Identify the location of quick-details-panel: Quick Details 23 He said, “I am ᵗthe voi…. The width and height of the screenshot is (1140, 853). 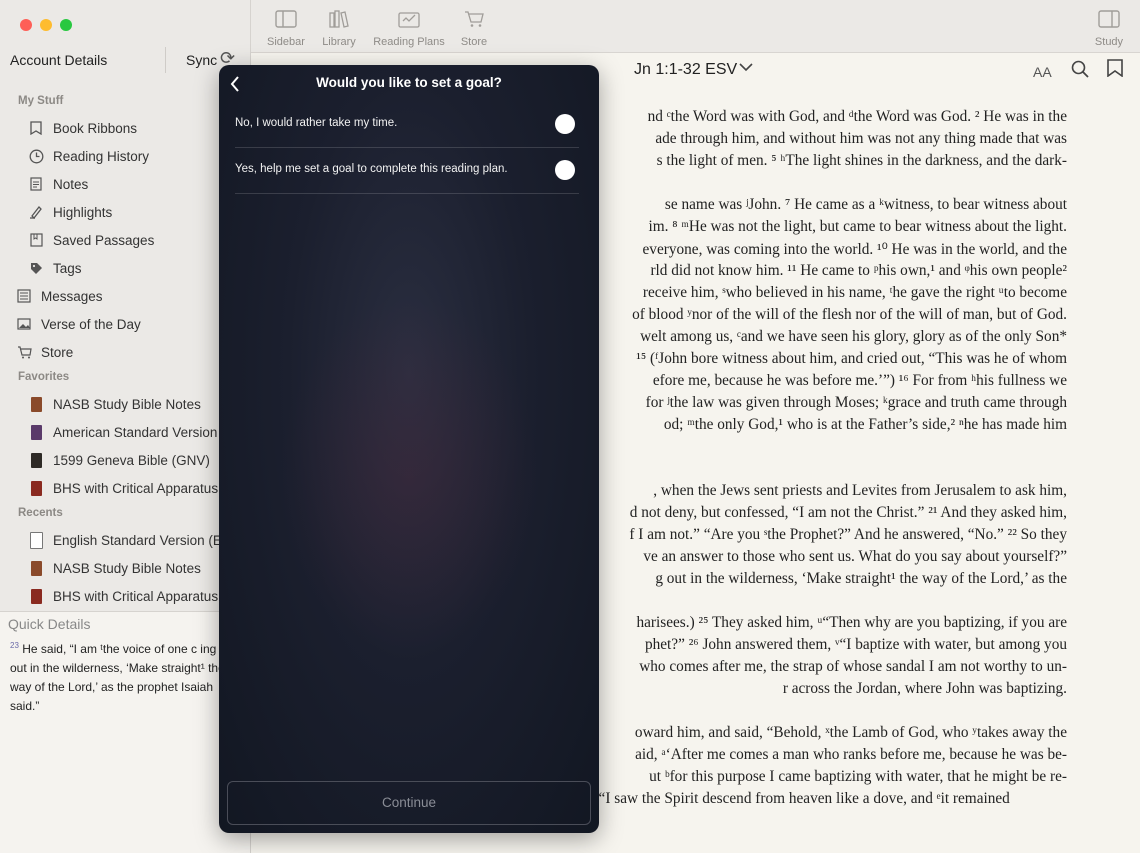
(125, 732).